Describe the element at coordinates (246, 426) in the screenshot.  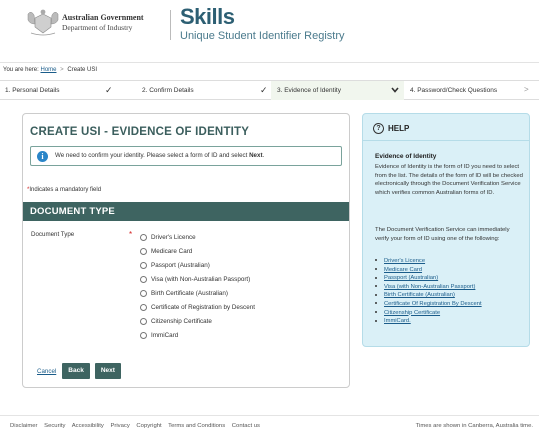
I see `footer-link-contact: Contact us` at that location.